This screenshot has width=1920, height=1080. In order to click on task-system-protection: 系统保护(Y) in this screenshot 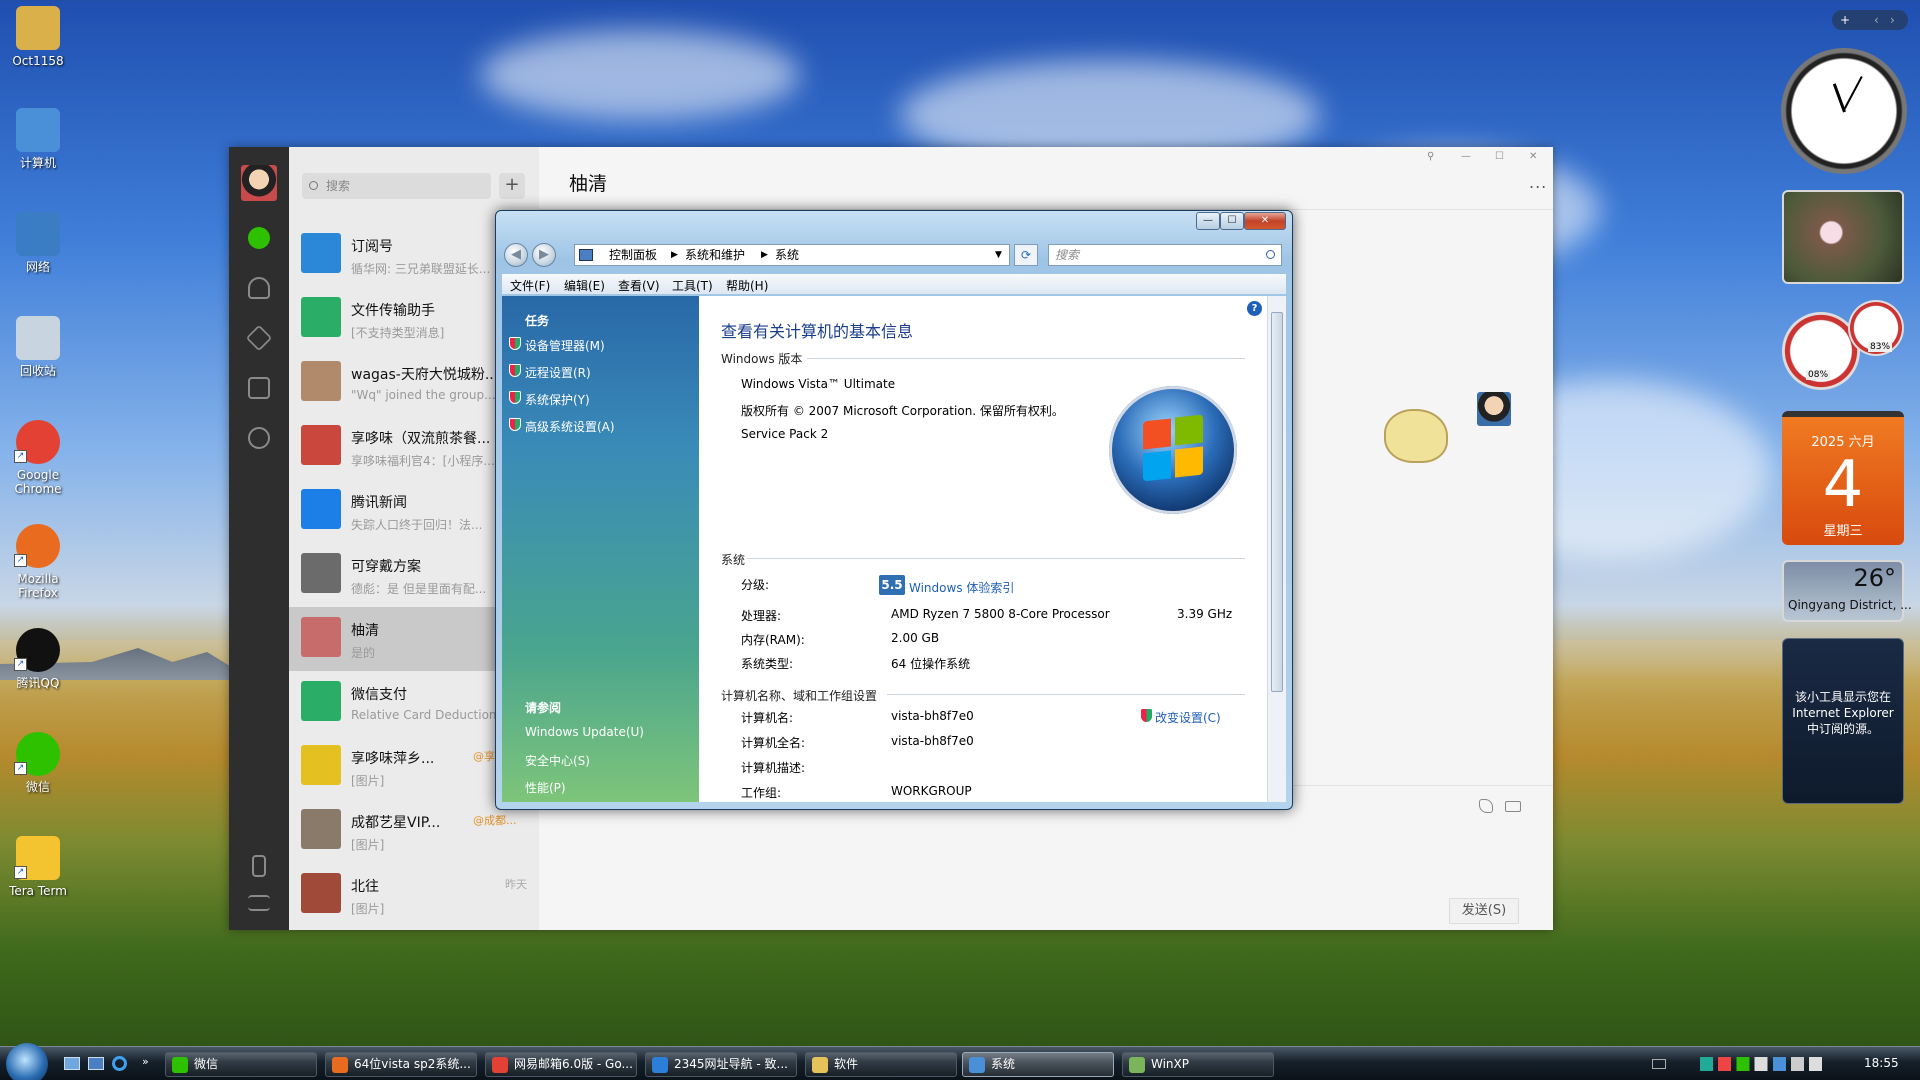, I will do `click(557, 399)`.